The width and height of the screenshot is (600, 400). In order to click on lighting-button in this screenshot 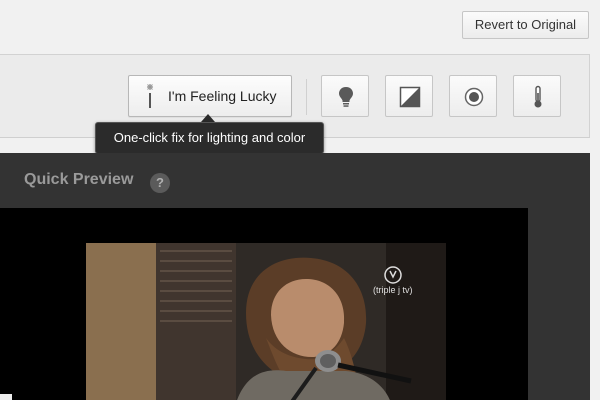, I will do `click(345, 96)`.